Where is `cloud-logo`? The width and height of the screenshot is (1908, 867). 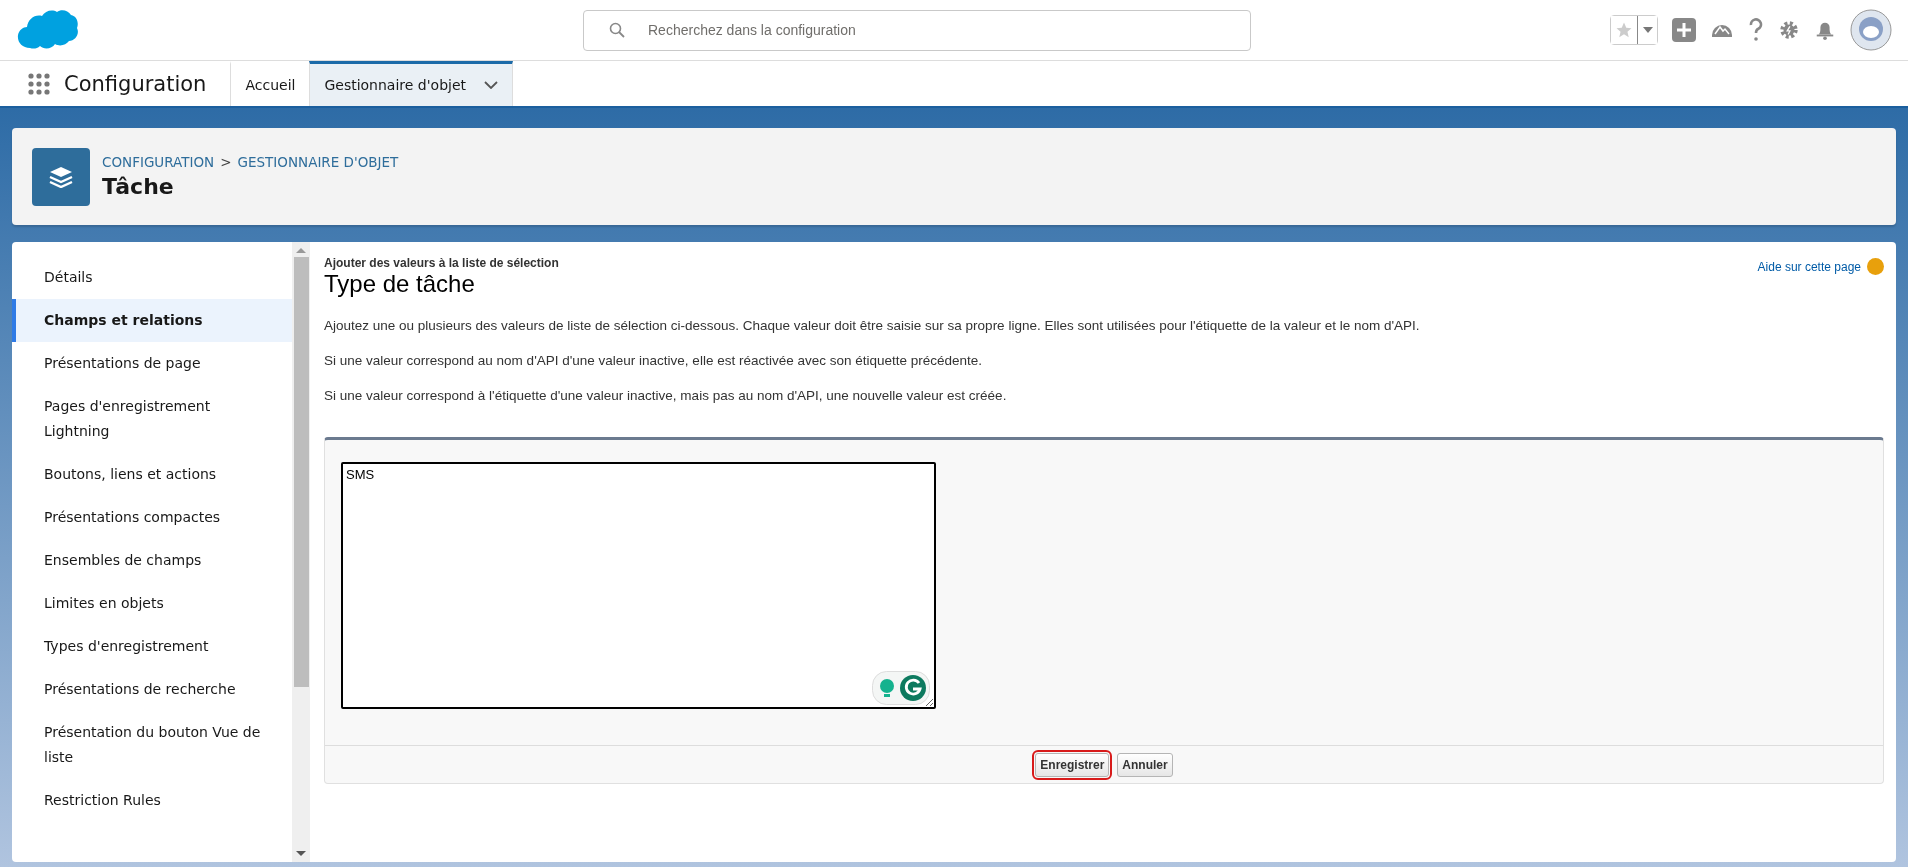
cloud-logo is located at coordinates (47, 30).